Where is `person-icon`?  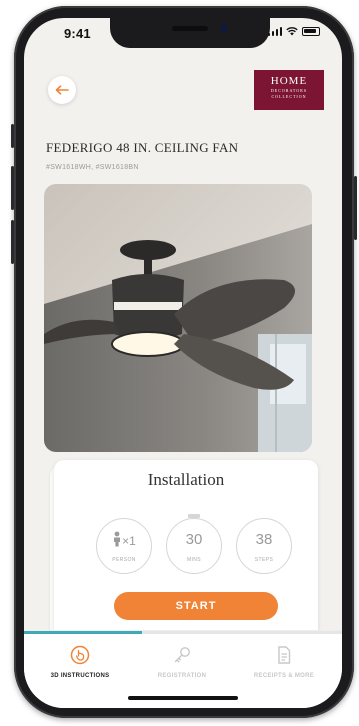
person-icon is located at coordinates (117, 539).